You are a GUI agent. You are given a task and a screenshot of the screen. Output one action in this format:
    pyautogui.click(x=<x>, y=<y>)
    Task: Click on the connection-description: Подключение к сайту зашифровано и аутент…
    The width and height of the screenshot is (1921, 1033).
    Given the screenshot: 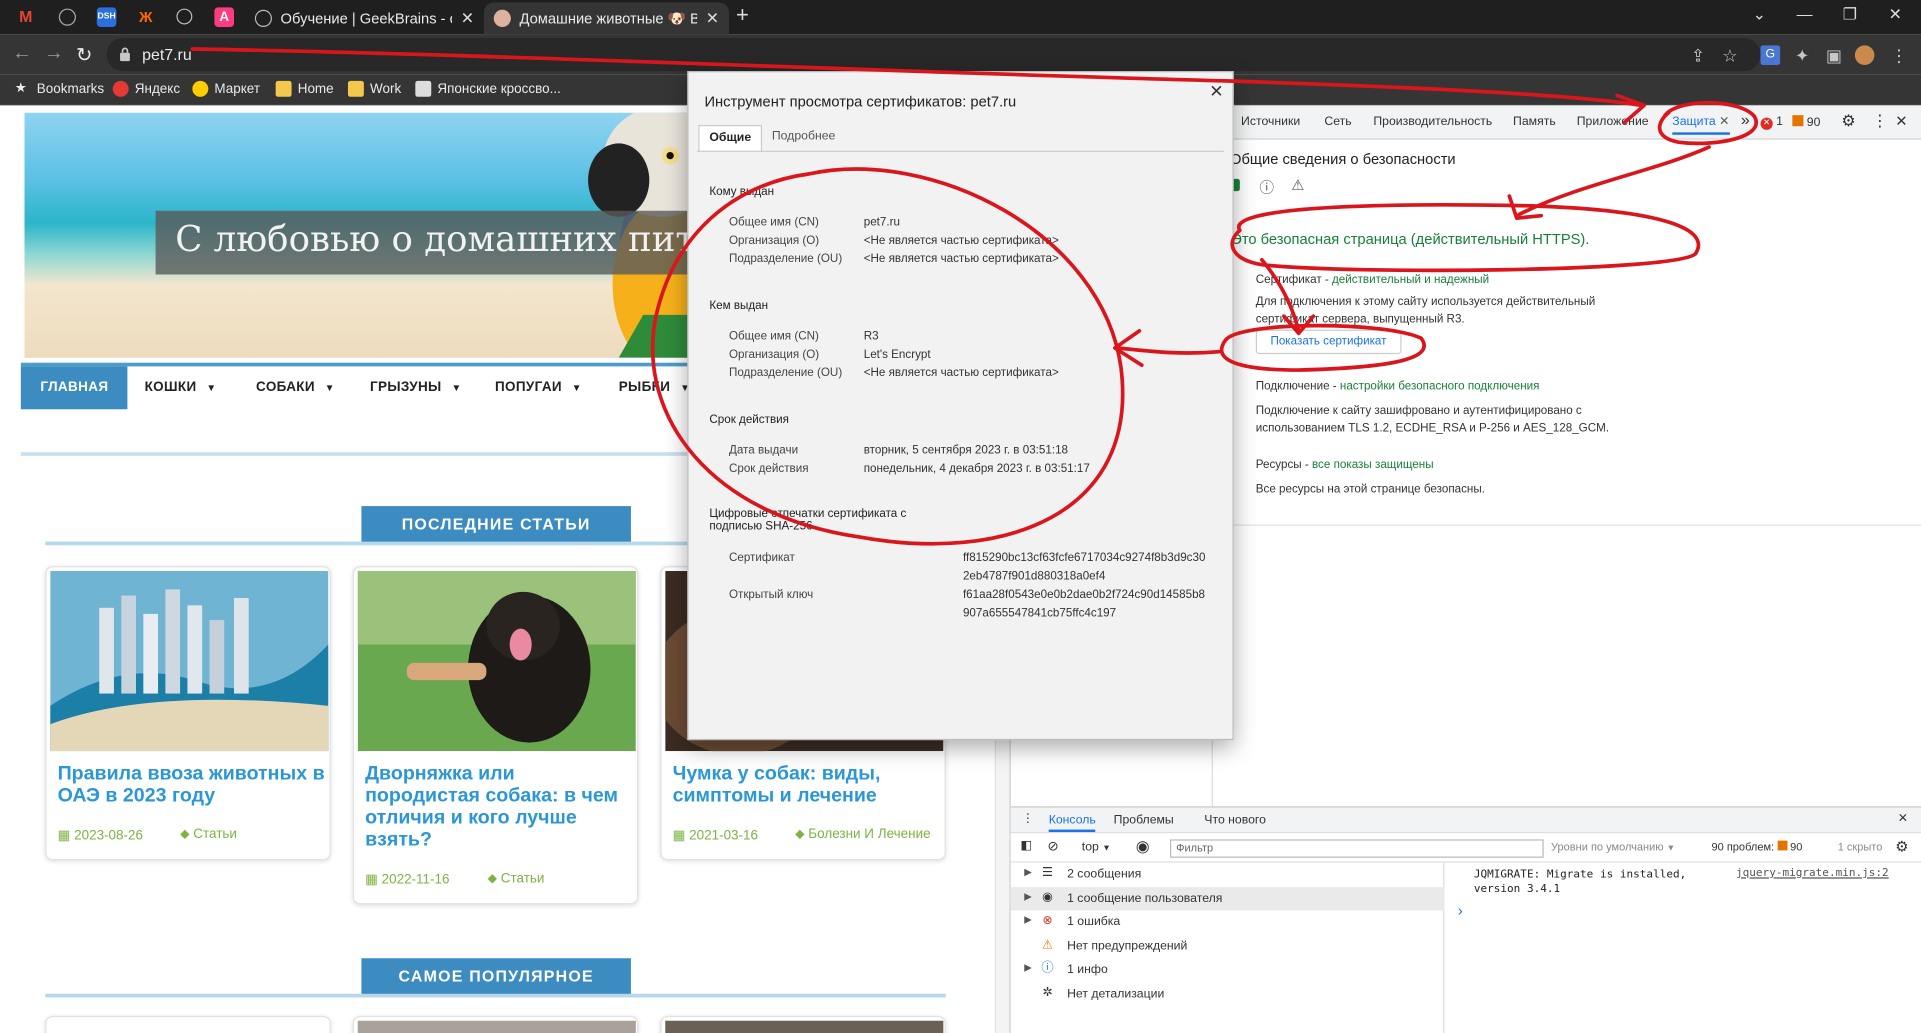 What is the action you would take?
    pyautogui.click(x=1418, y=411)
    